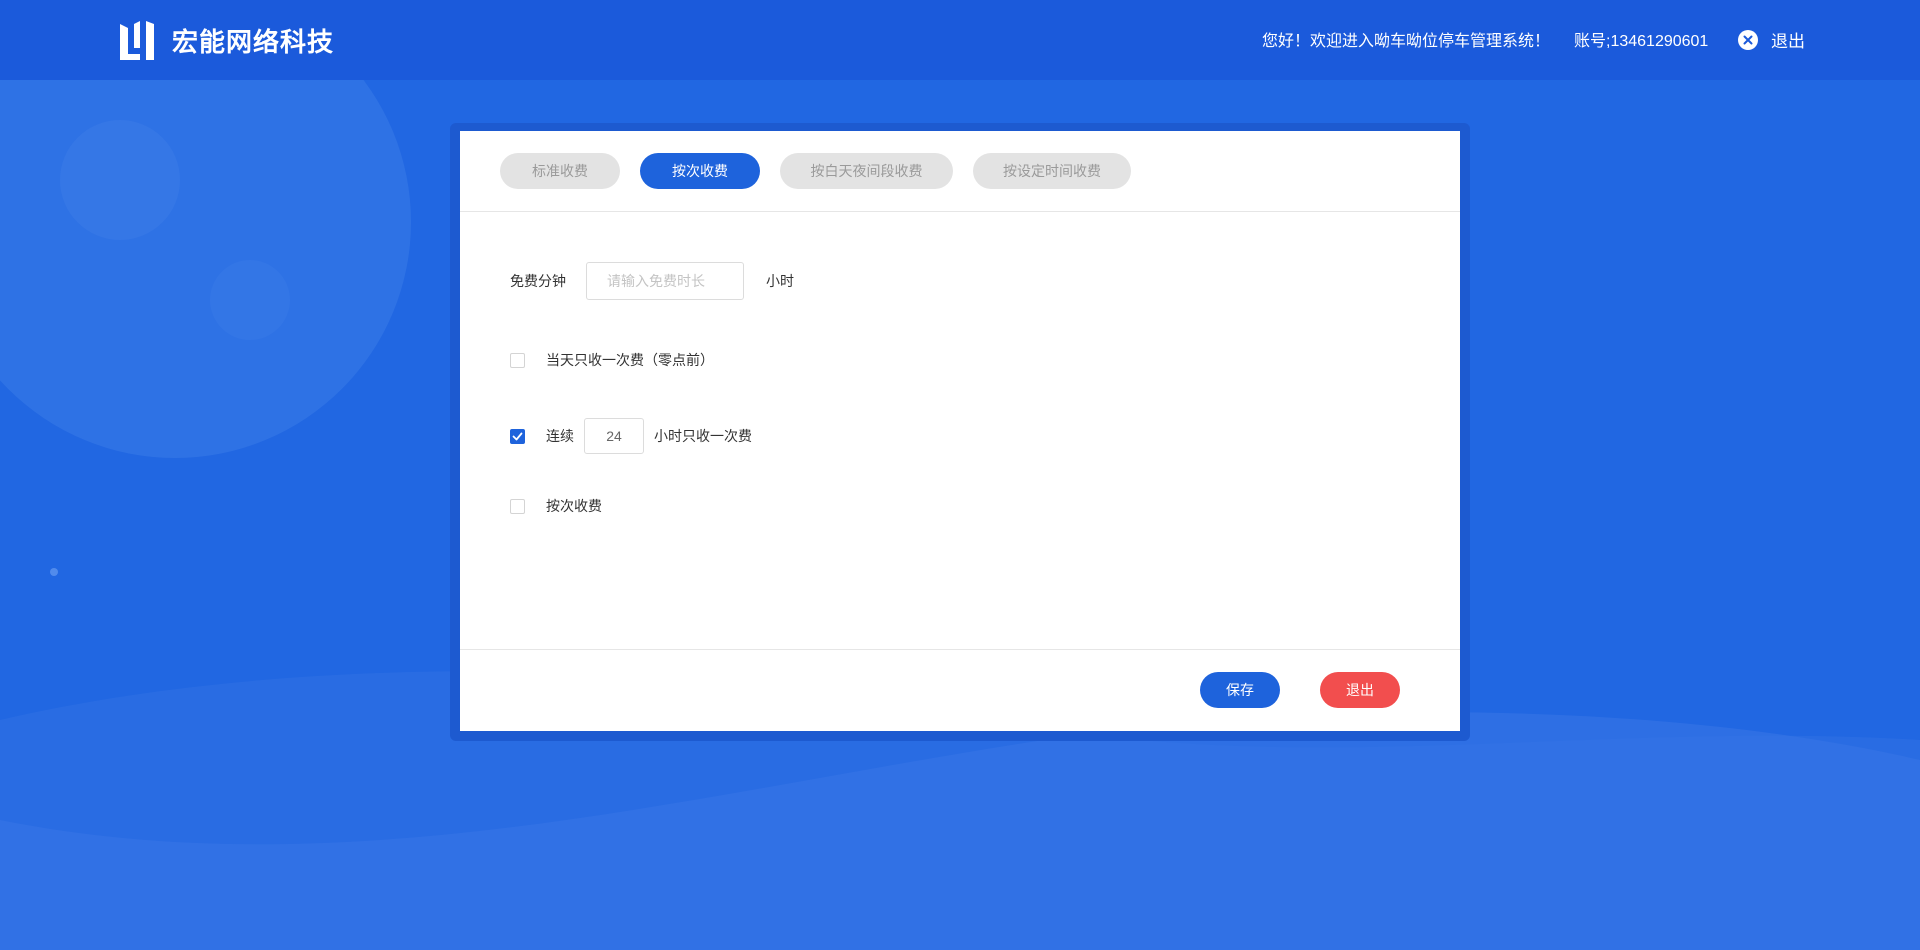 The height and width of the screenshot is (950, 1920). I want to click on free-minutes-label: 免费分钟, so click(538, 281).